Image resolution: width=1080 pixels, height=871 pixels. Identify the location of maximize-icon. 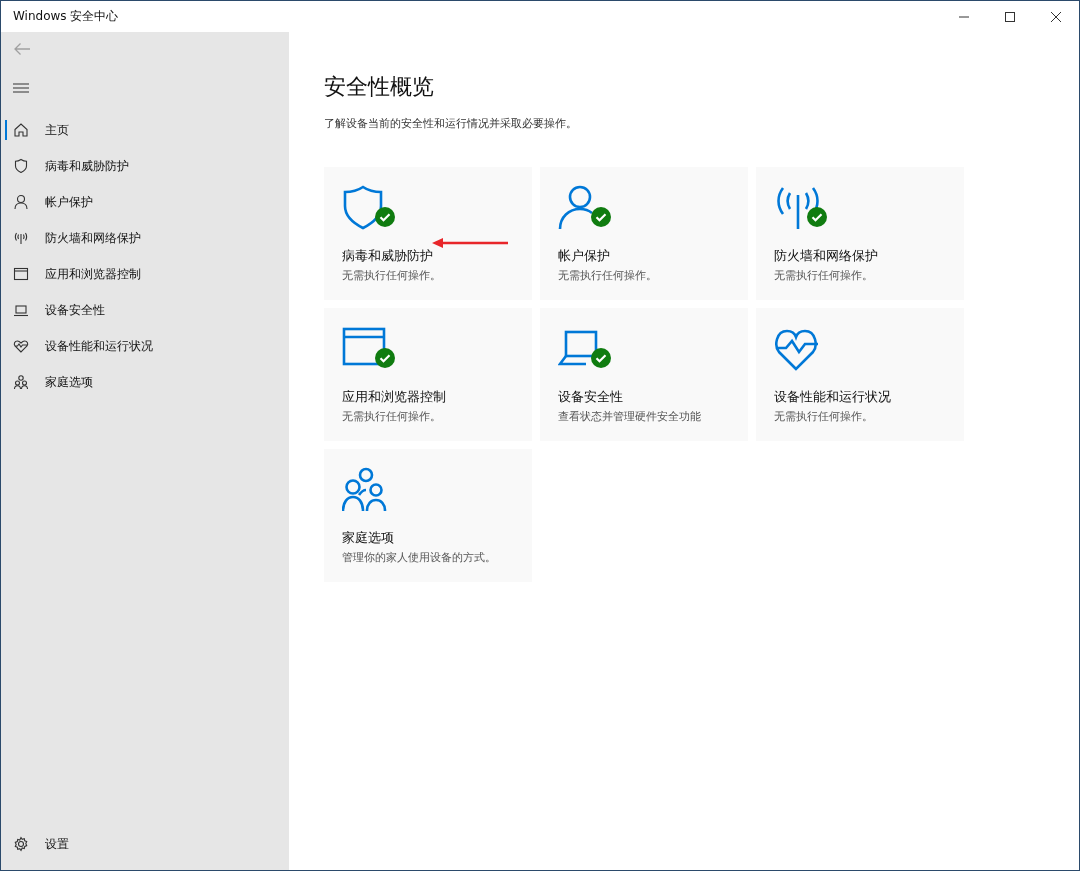
(1010, 16).